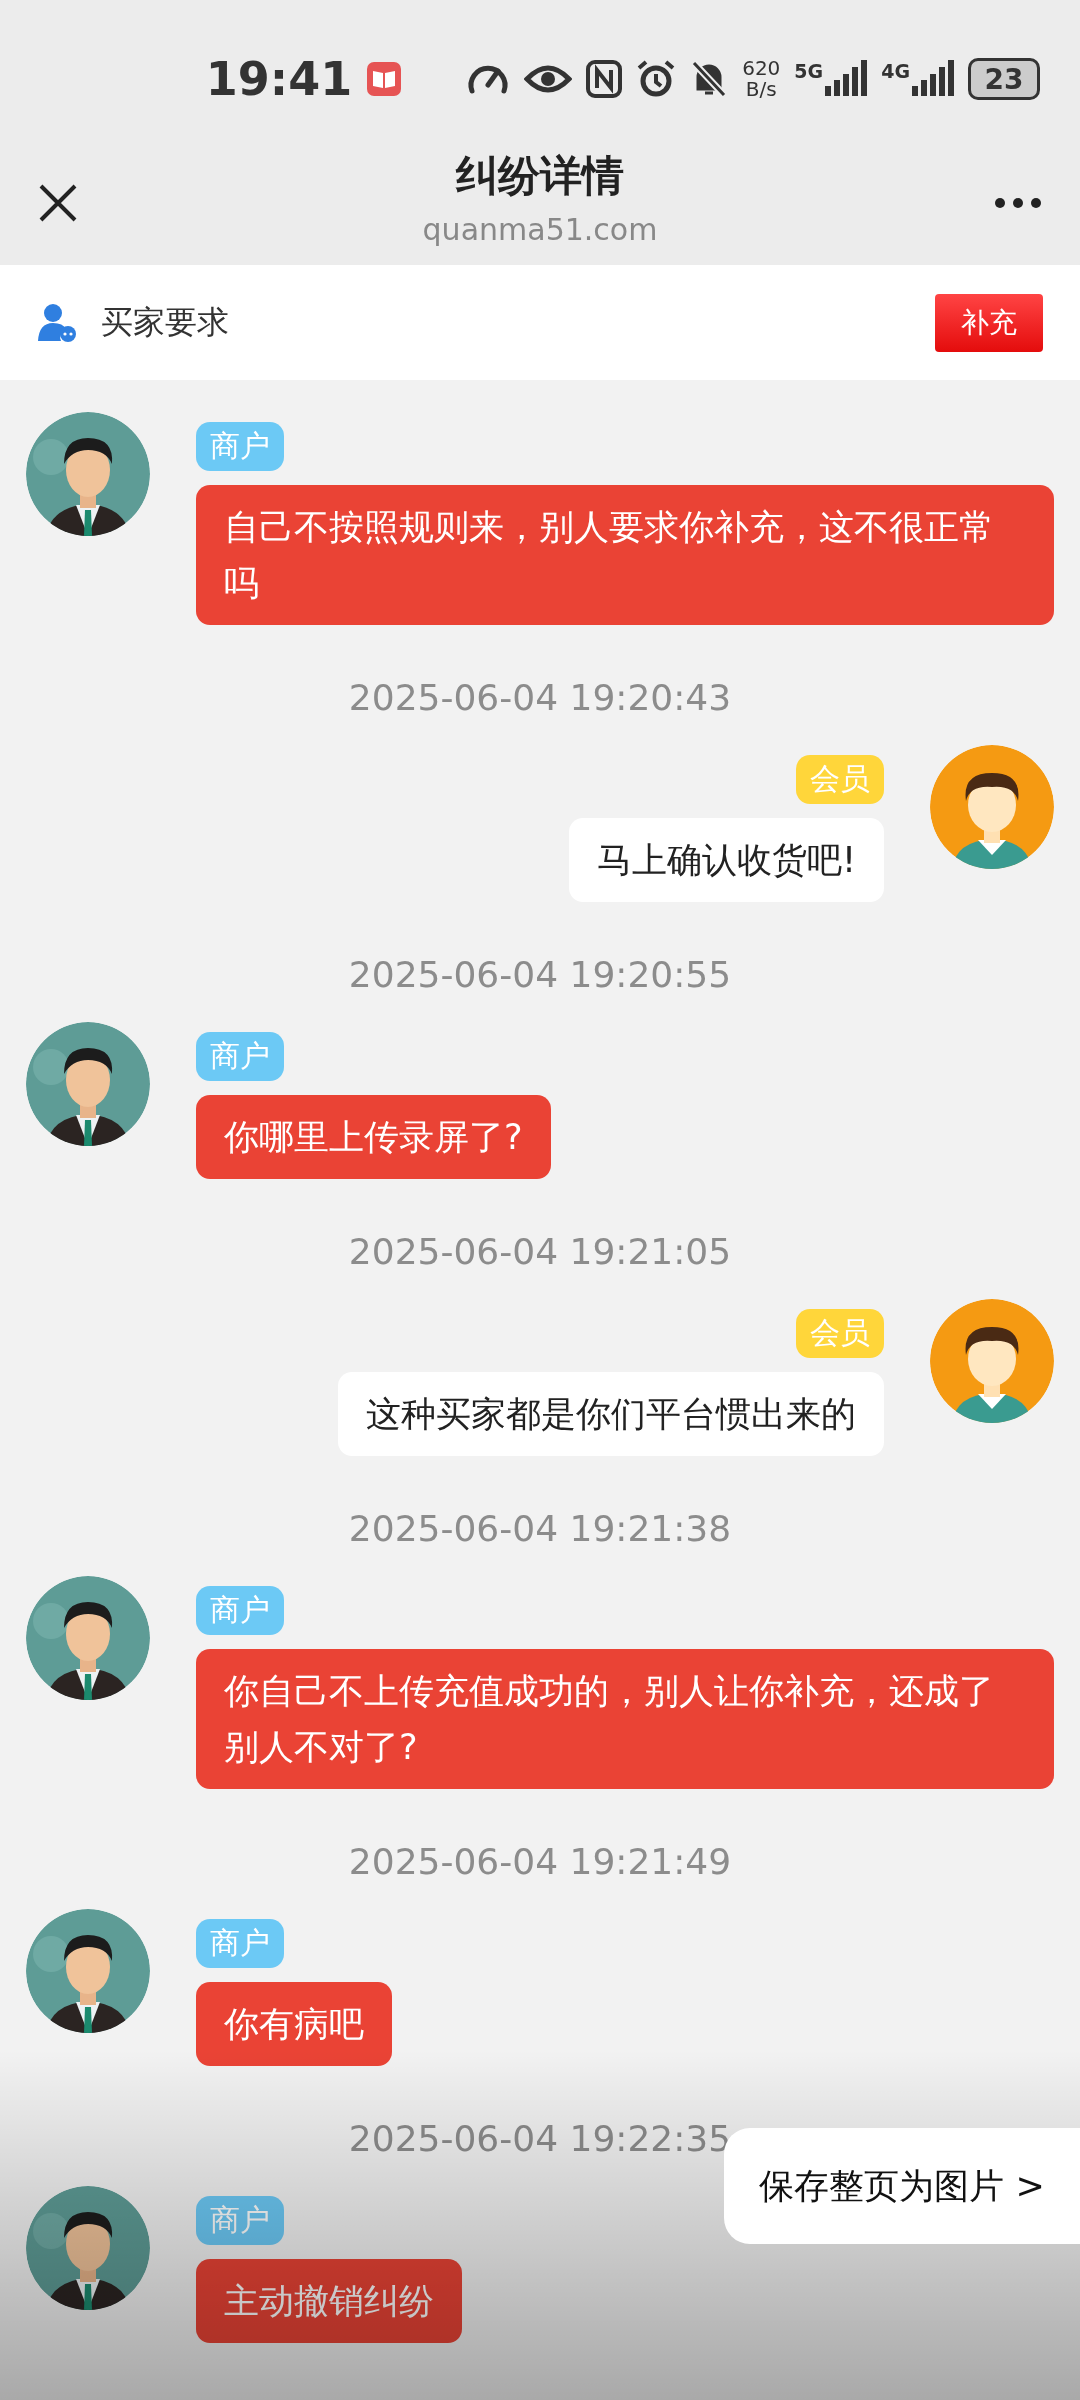 The image size is (1080, 2400). I want to click on user-icon, so click(57, 322).